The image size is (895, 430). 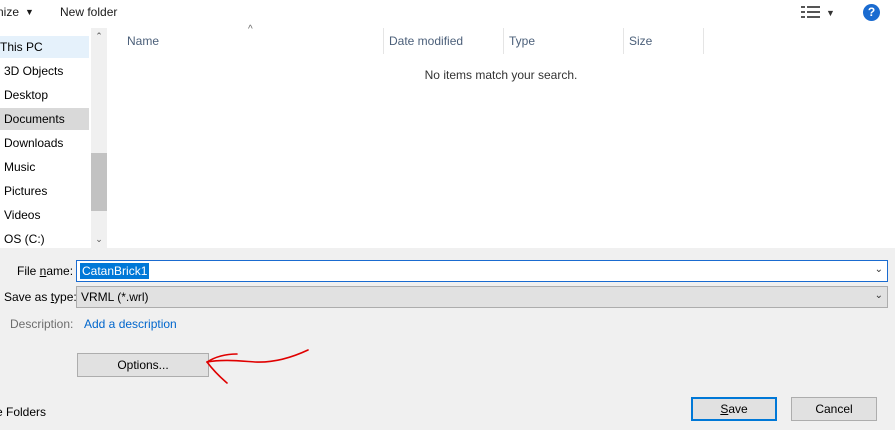 I want to click on hide-folders-toggle: e Folders, so click(x=23, y=412).